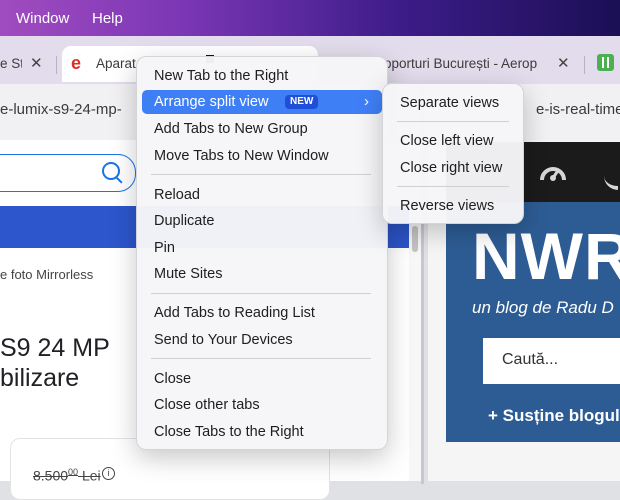 The width and height of the screenshot is (620, 500). What do you see at coordinates (262, 156) in the screenshot?
I see `menu-item-move-tabs-window: Move Tabs to New Window` at bounding box center [262, 156].